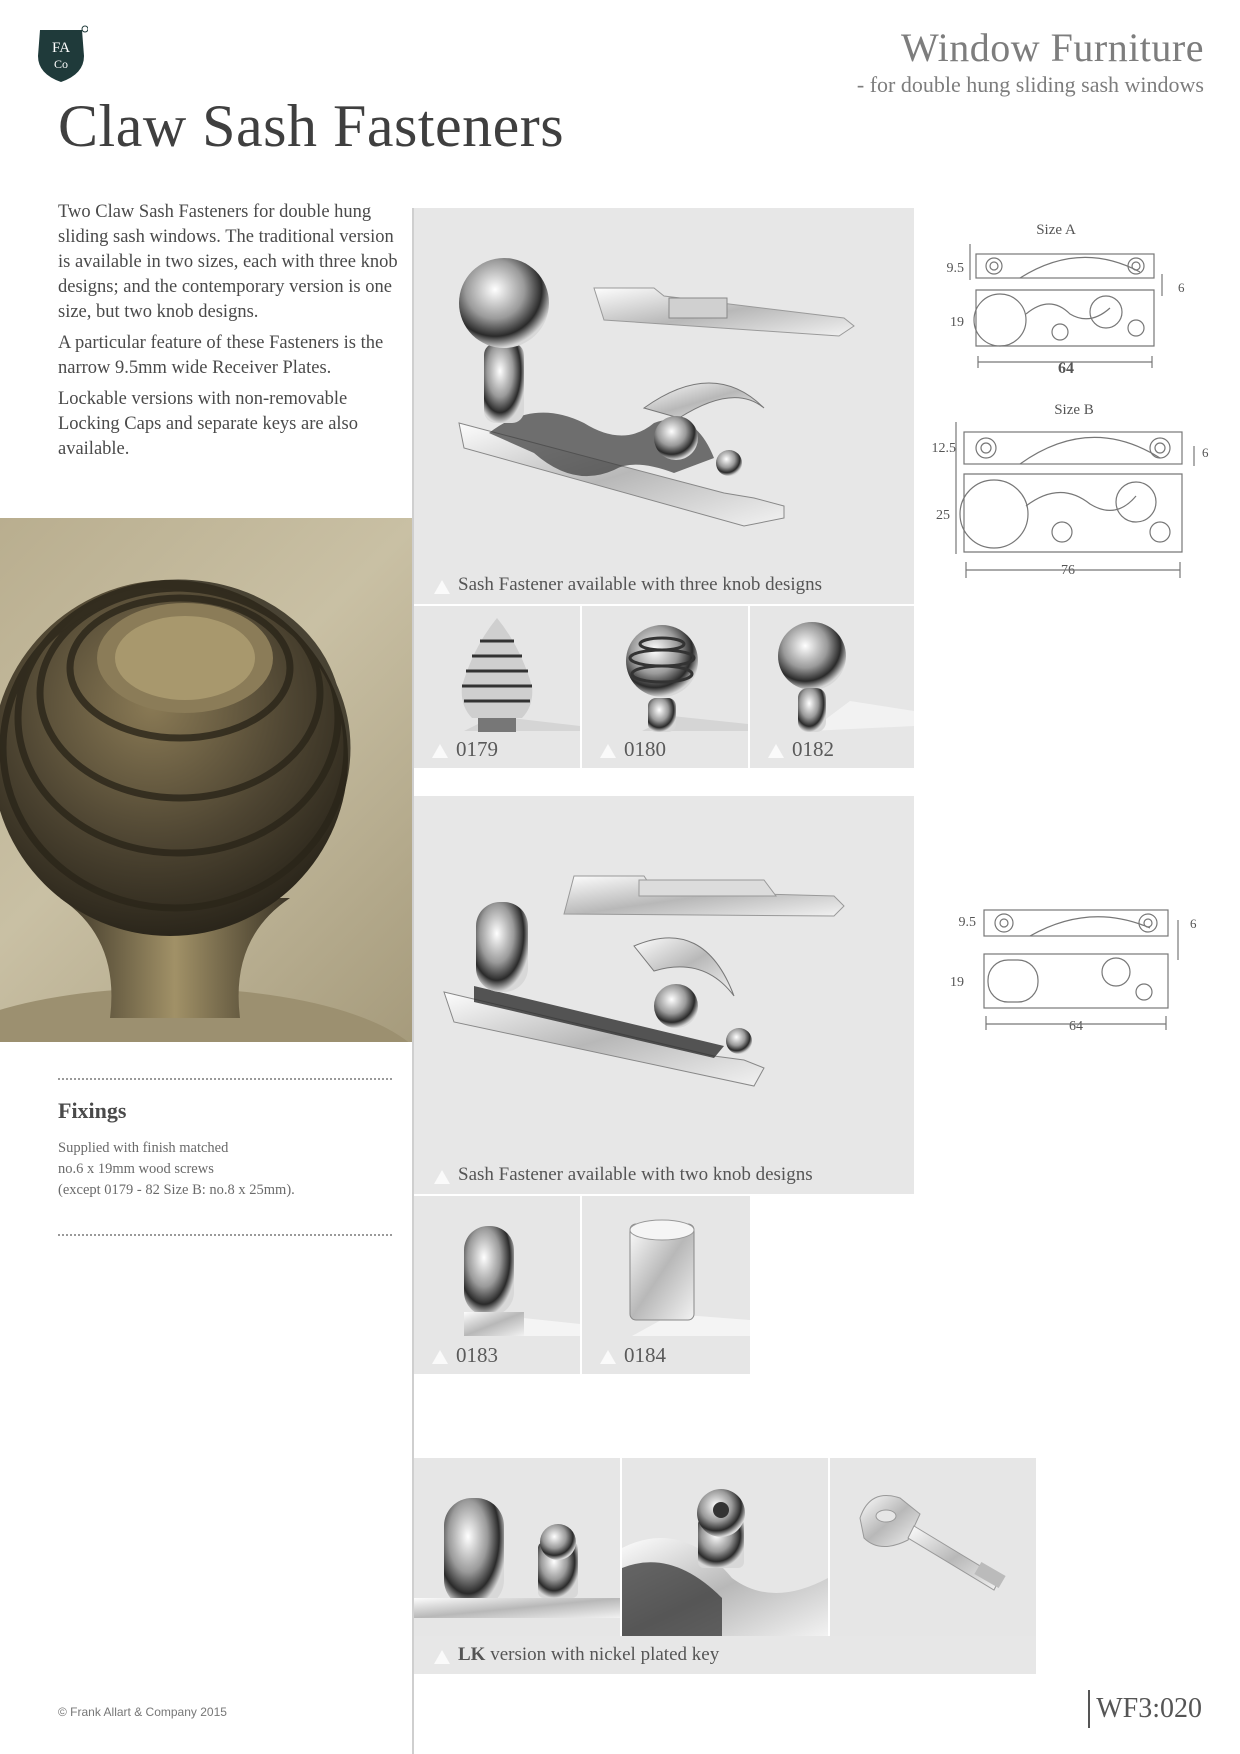 The image size is (1240, 1754). I want to click on knob-thumb-0179: 0179, so click(497, 687).